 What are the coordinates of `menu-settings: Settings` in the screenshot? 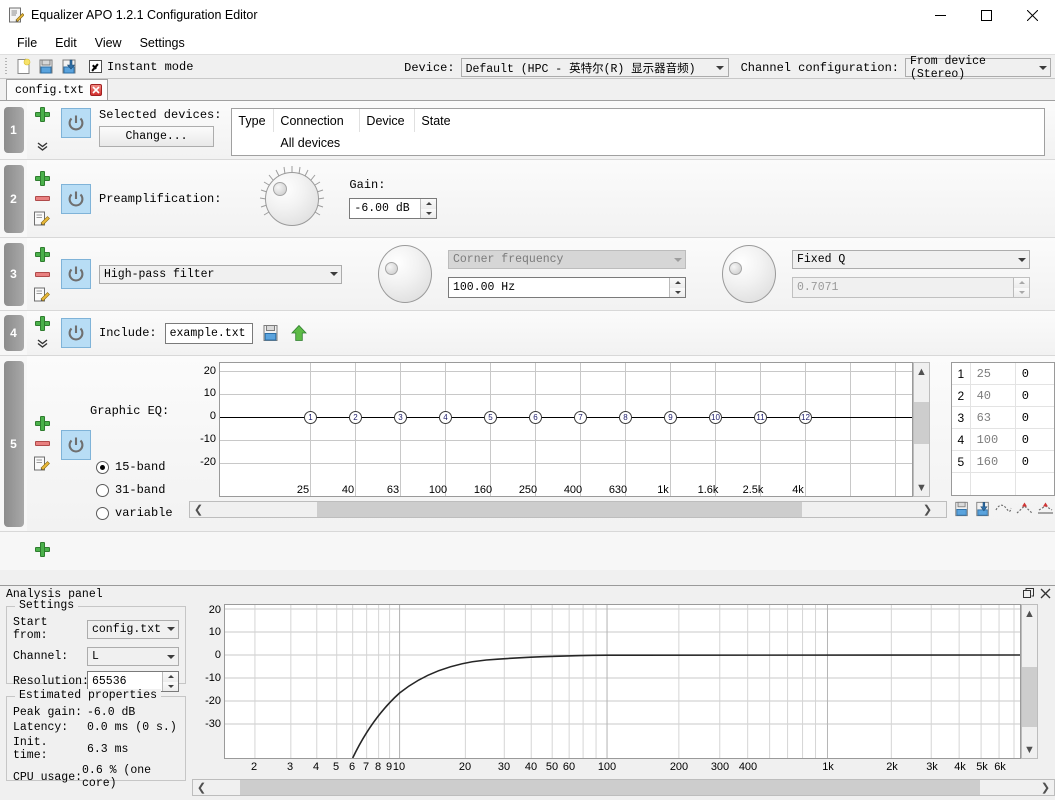 It's located at (162, 43).